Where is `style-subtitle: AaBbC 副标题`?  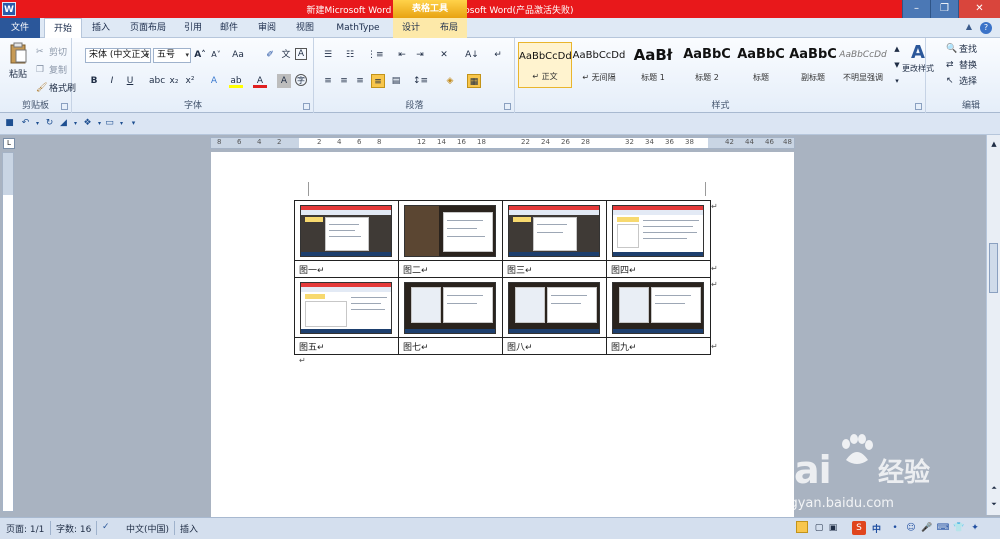 style-subtitle: AaBbC 副标题 is located at coordinates (813, 65).